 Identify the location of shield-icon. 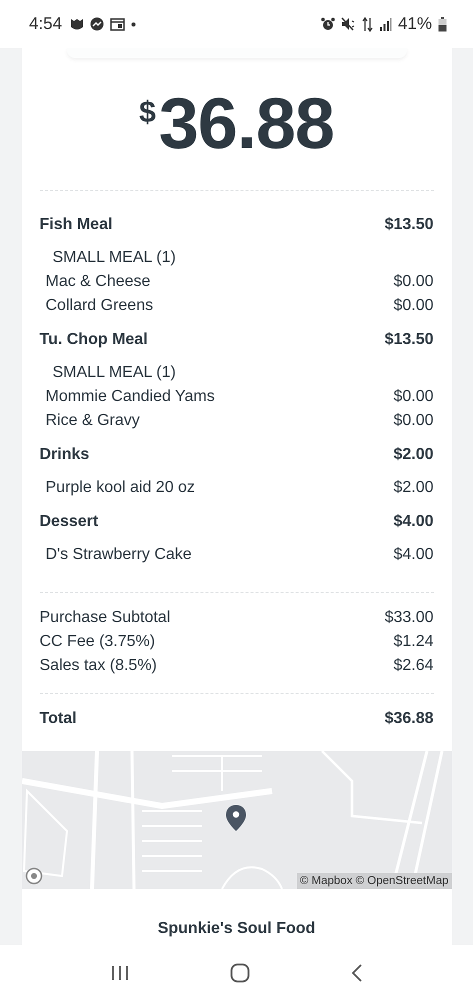
(77, 24).